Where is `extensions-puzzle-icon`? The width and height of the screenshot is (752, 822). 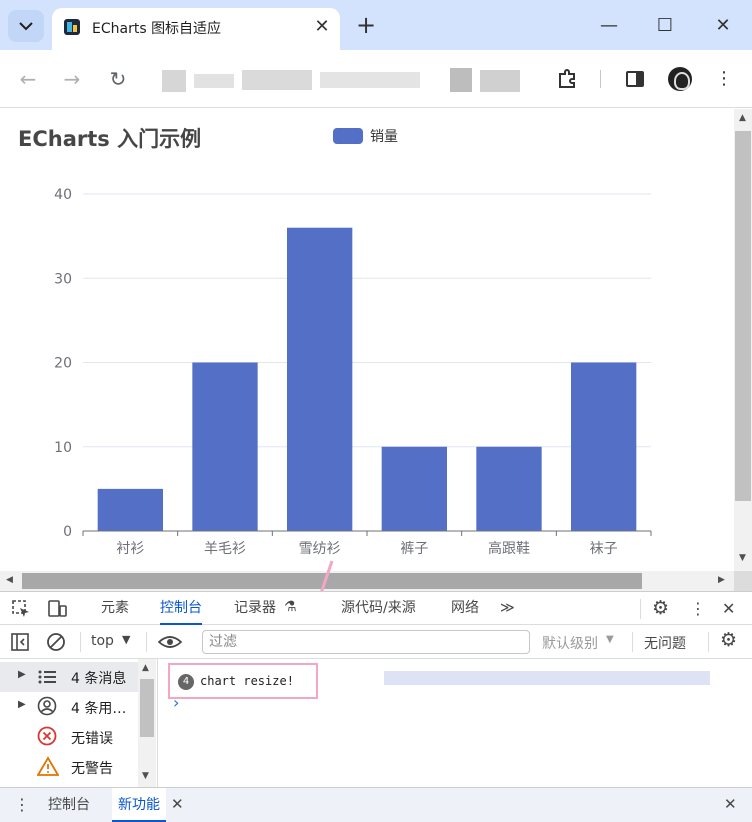 extensions-puzzle-icon is located at coordinates (567, 79).